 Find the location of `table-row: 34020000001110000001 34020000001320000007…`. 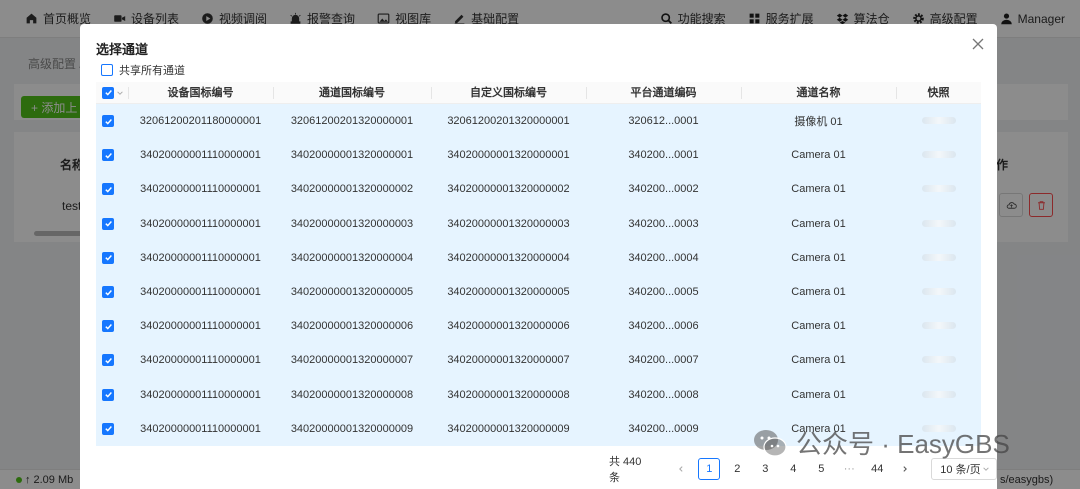

table-row: 34020000001110000001 34020000001320000007… is located at coordinates (538, 360).